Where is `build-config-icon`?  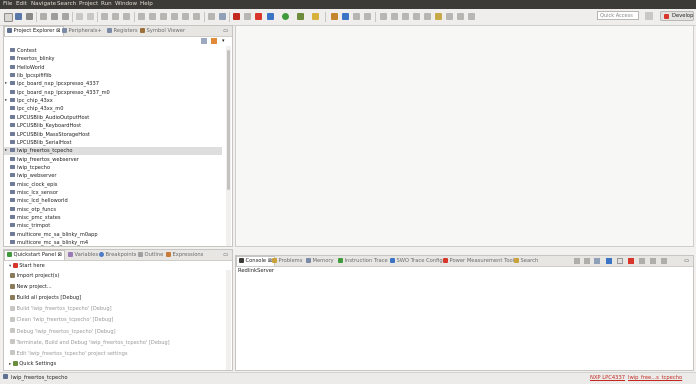 build-config-icon is located at coordinates (126, 16).